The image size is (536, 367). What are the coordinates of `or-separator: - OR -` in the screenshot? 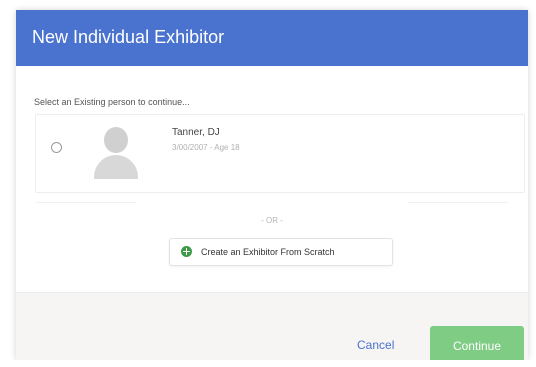 It's located at (272, 220).